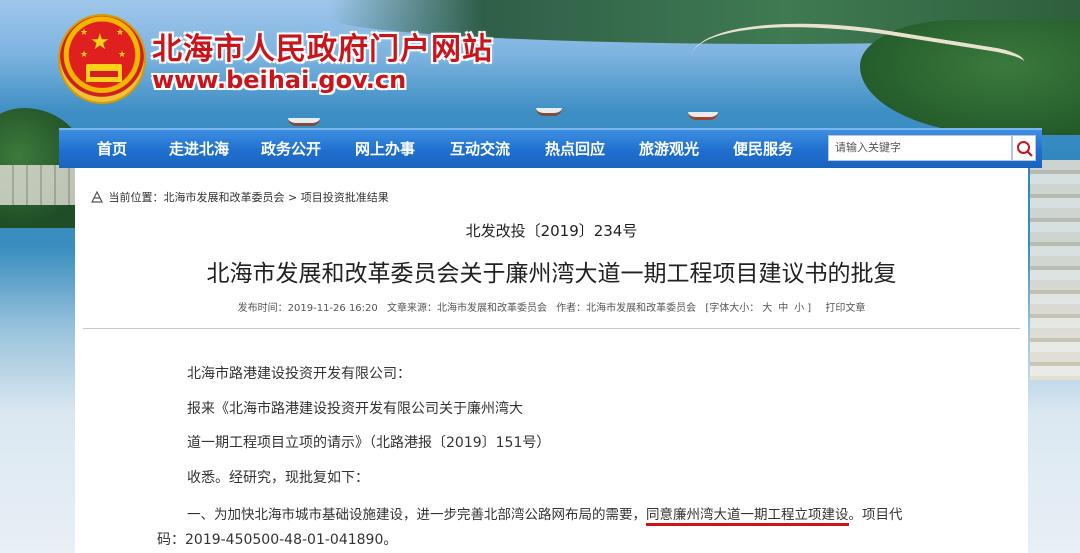  Describe the element at coordinates (299, 374) in the screenshot. I see `paragraph-addressee: 北海市路港建设投资开发有限公司：` at that location.